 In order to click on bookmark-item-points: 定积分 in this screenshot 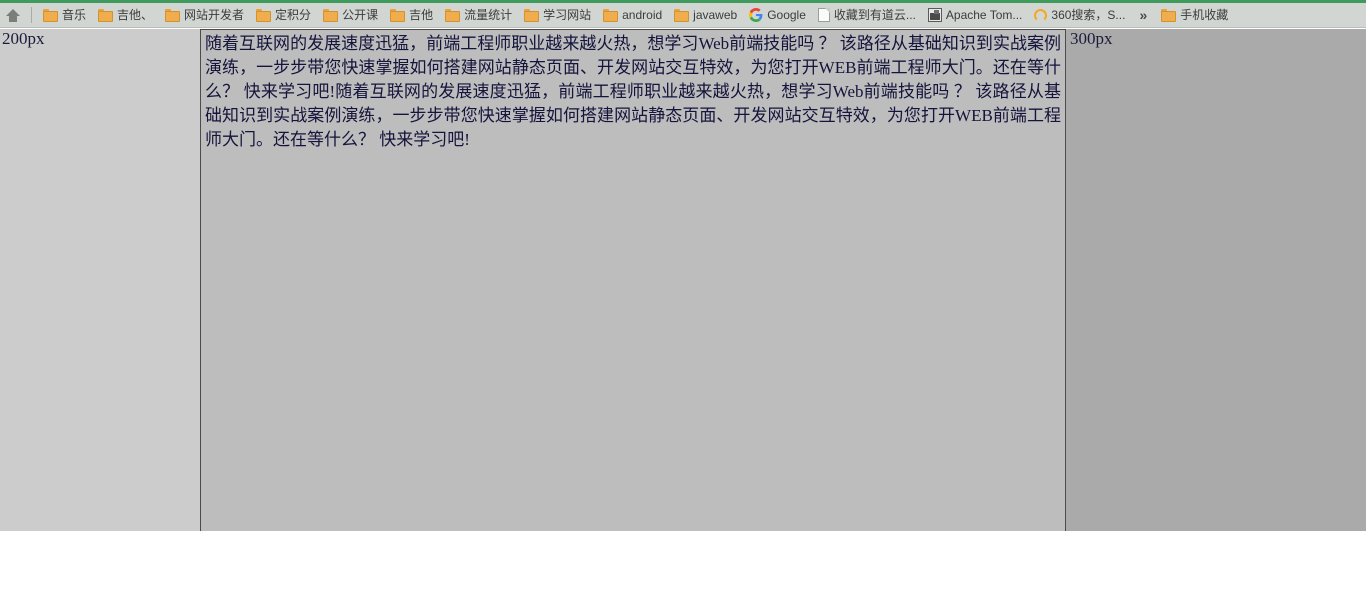, I will do `click(283, 15)`.